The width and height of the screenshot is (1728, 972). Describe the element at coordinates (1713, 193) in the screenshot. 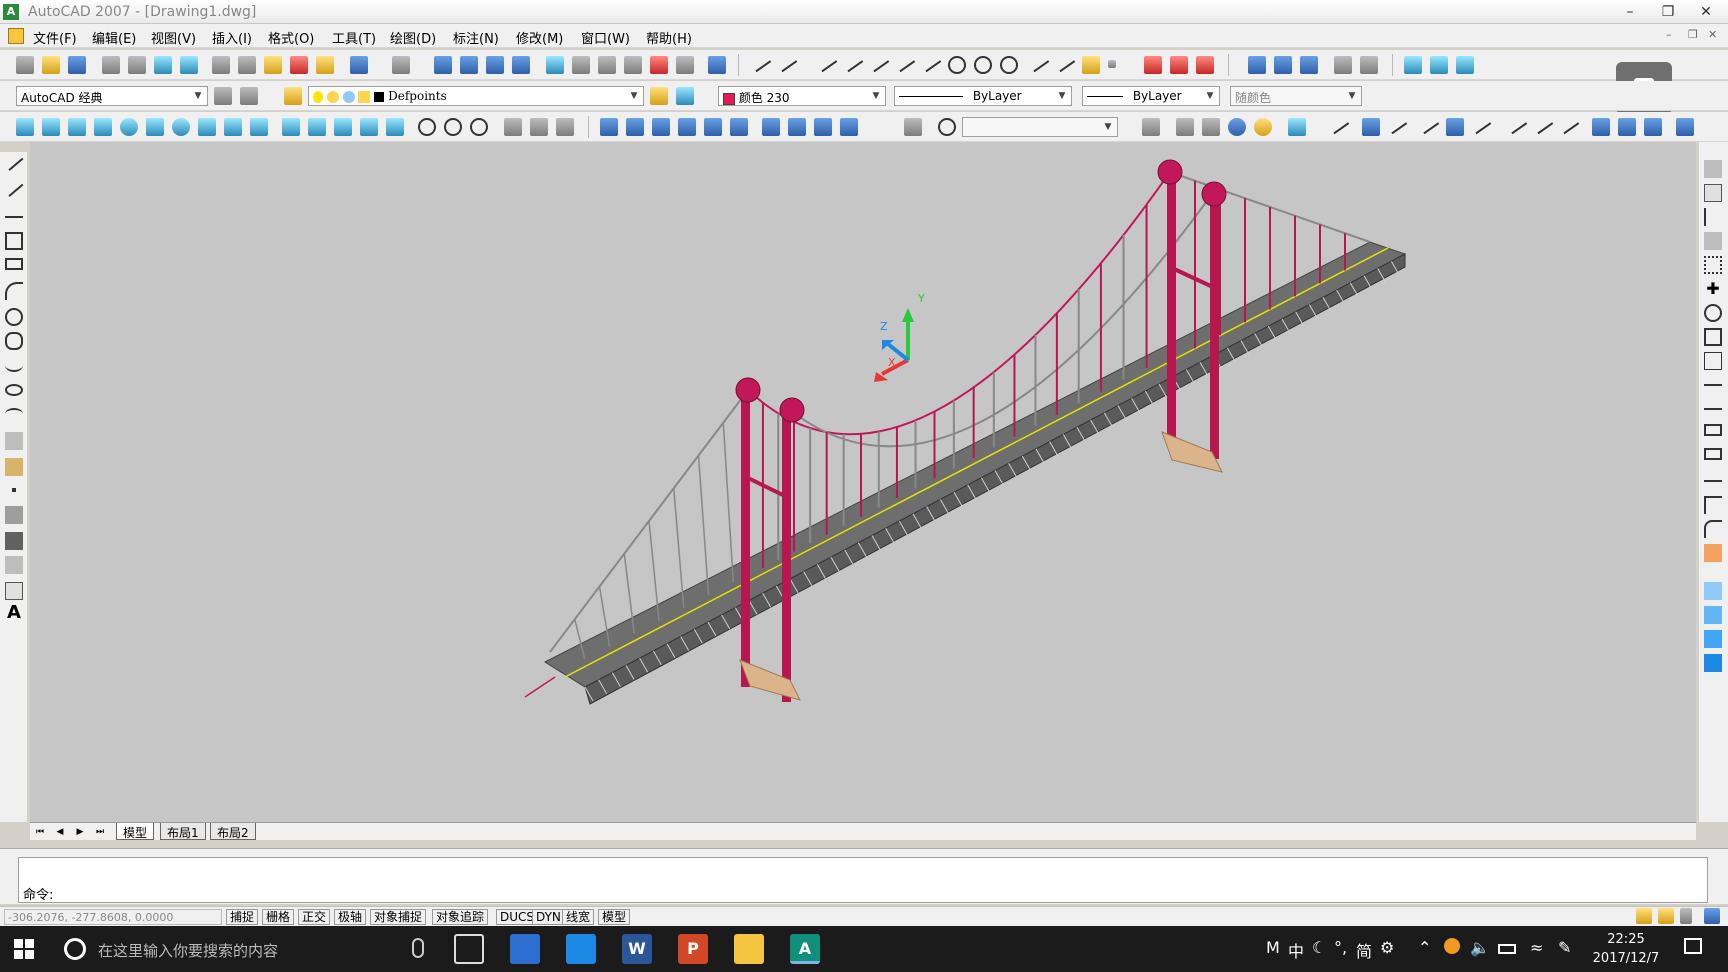

I see `copy-object-icon` at that location.